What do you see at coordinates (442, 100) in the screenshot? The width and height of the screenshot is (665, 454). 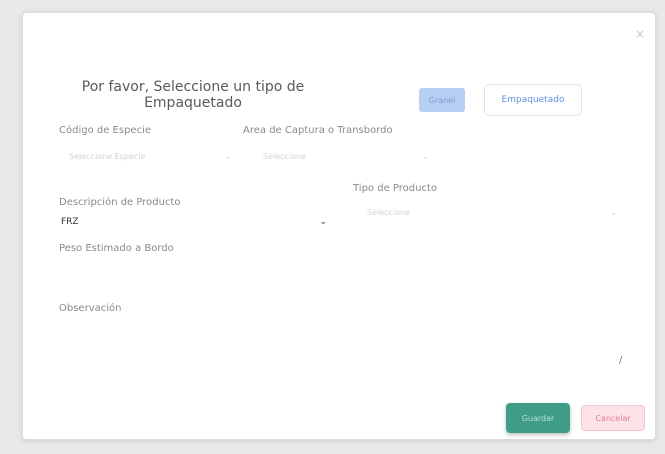 I see `granel-button: Granel` at bounding box center [442, 100].